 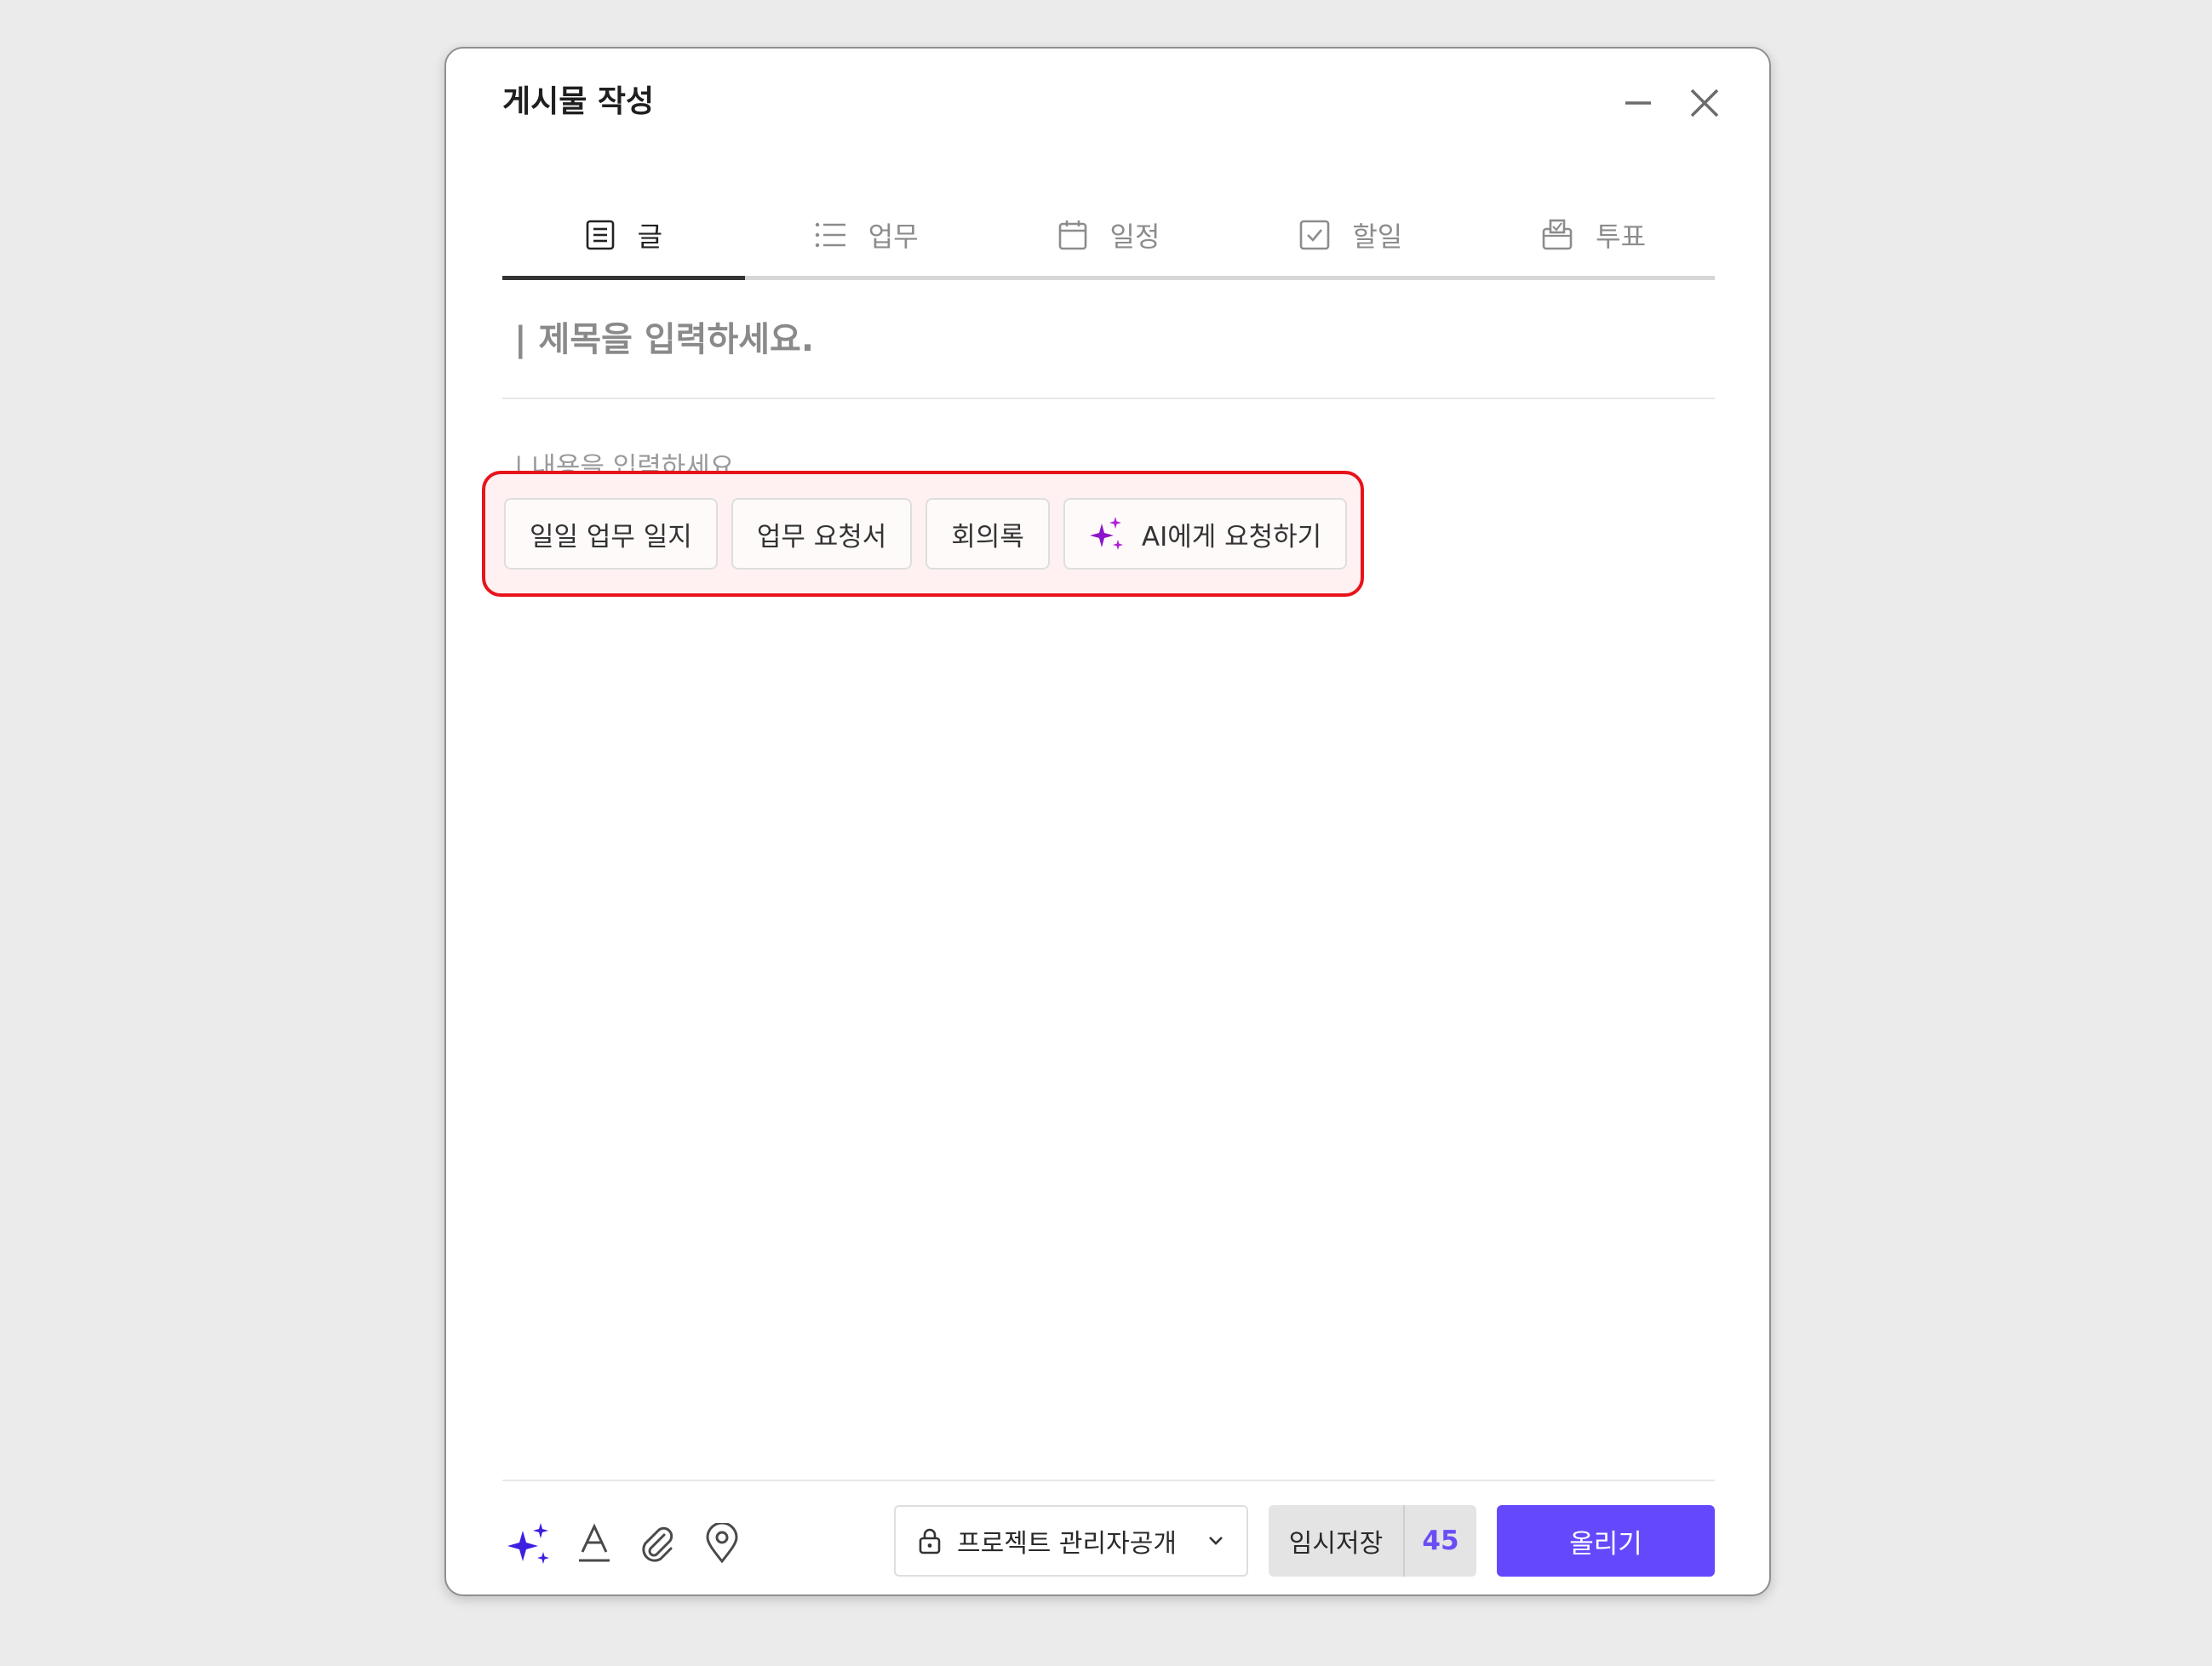 What do you see at coordinates (1594, 235) in the screenshot?
I see `tab-vote: 투표` at bounding box center [1594, 235].